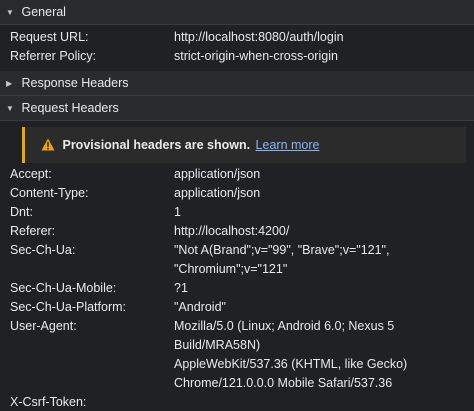  What do you see at coordinates (177, 212) in the screenshot?
I see `row-value: 1` at bounding box center [177, 212].